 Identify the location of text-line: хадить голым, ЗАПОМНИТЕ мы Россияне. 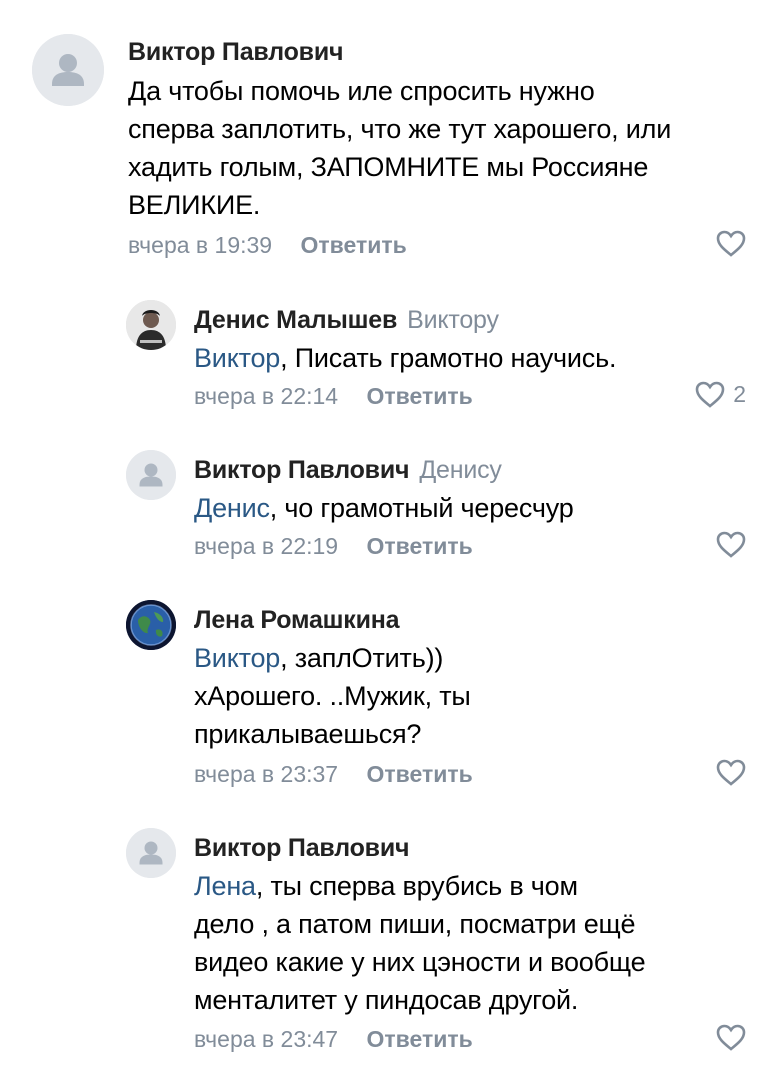
(388, 167).